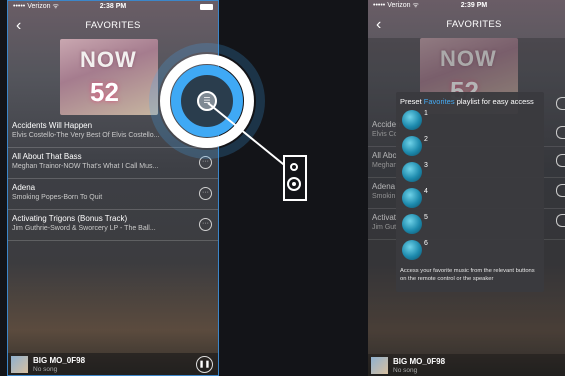 The width and height of the screenshot is (565, 376). I want to click on preset-number: 1, so click(426, 113).